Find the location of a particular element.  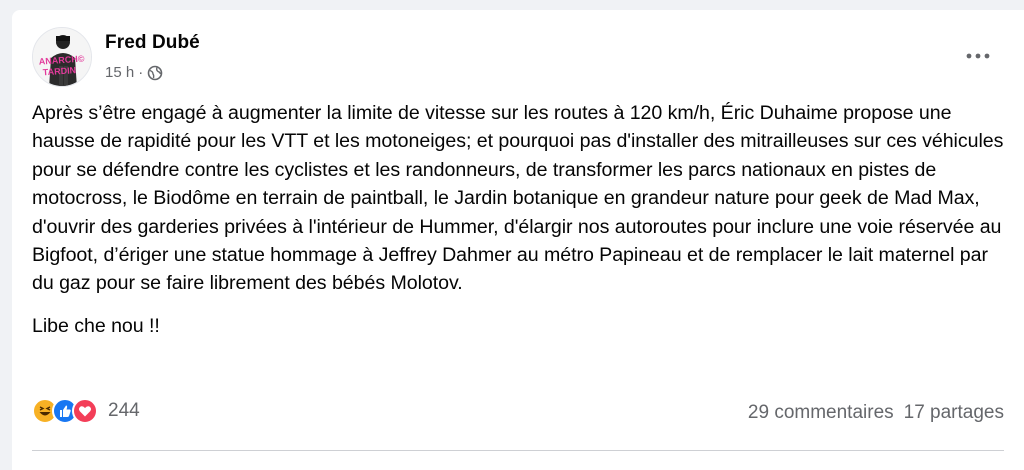

reactions-summary: 244 is located at coordinates (86, 411).